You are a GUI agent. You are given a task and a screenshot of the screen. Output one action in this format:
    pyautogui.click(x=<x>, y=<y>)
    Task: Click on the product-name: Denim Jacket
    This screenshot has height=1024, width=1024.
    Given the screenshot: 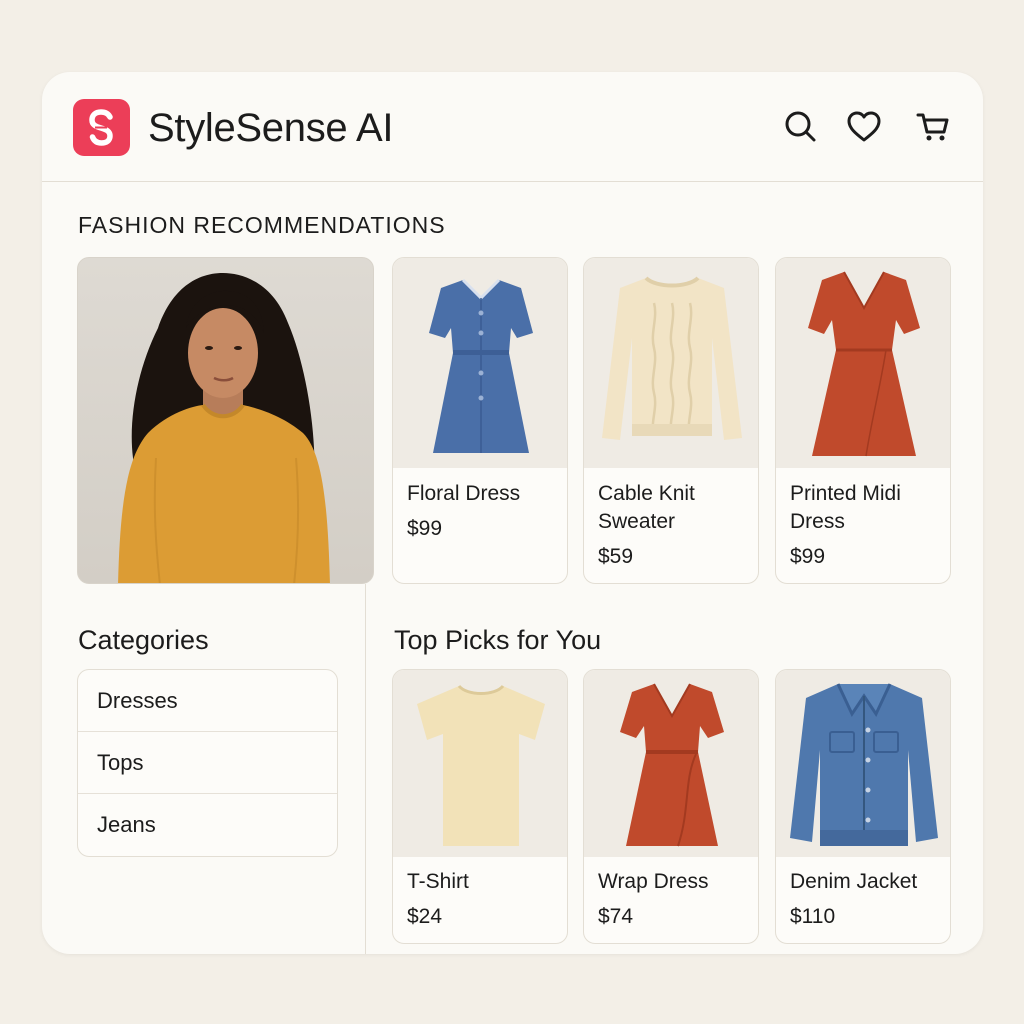 What is the action you would take?
    pyautogui.click(x=854, y=881)
    